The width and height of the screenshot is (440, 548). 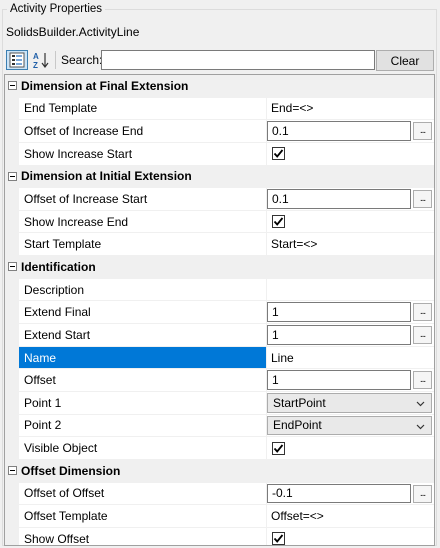 I want to click on property-name: Offset Template, so click(x=143, y=516).